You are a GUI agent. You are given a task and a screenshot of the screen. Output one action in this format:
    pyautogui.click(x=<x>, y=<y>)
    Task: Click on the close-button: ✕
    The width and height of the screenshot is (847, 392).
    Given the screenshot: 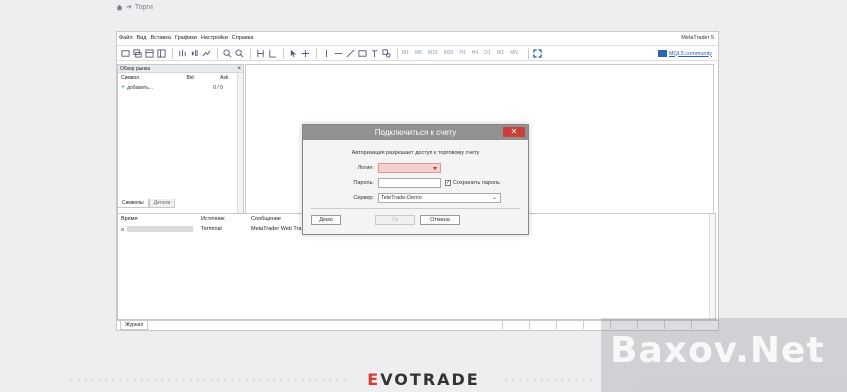 What is the action you would take?
    pyautogui.click(x=514, y=132)
    